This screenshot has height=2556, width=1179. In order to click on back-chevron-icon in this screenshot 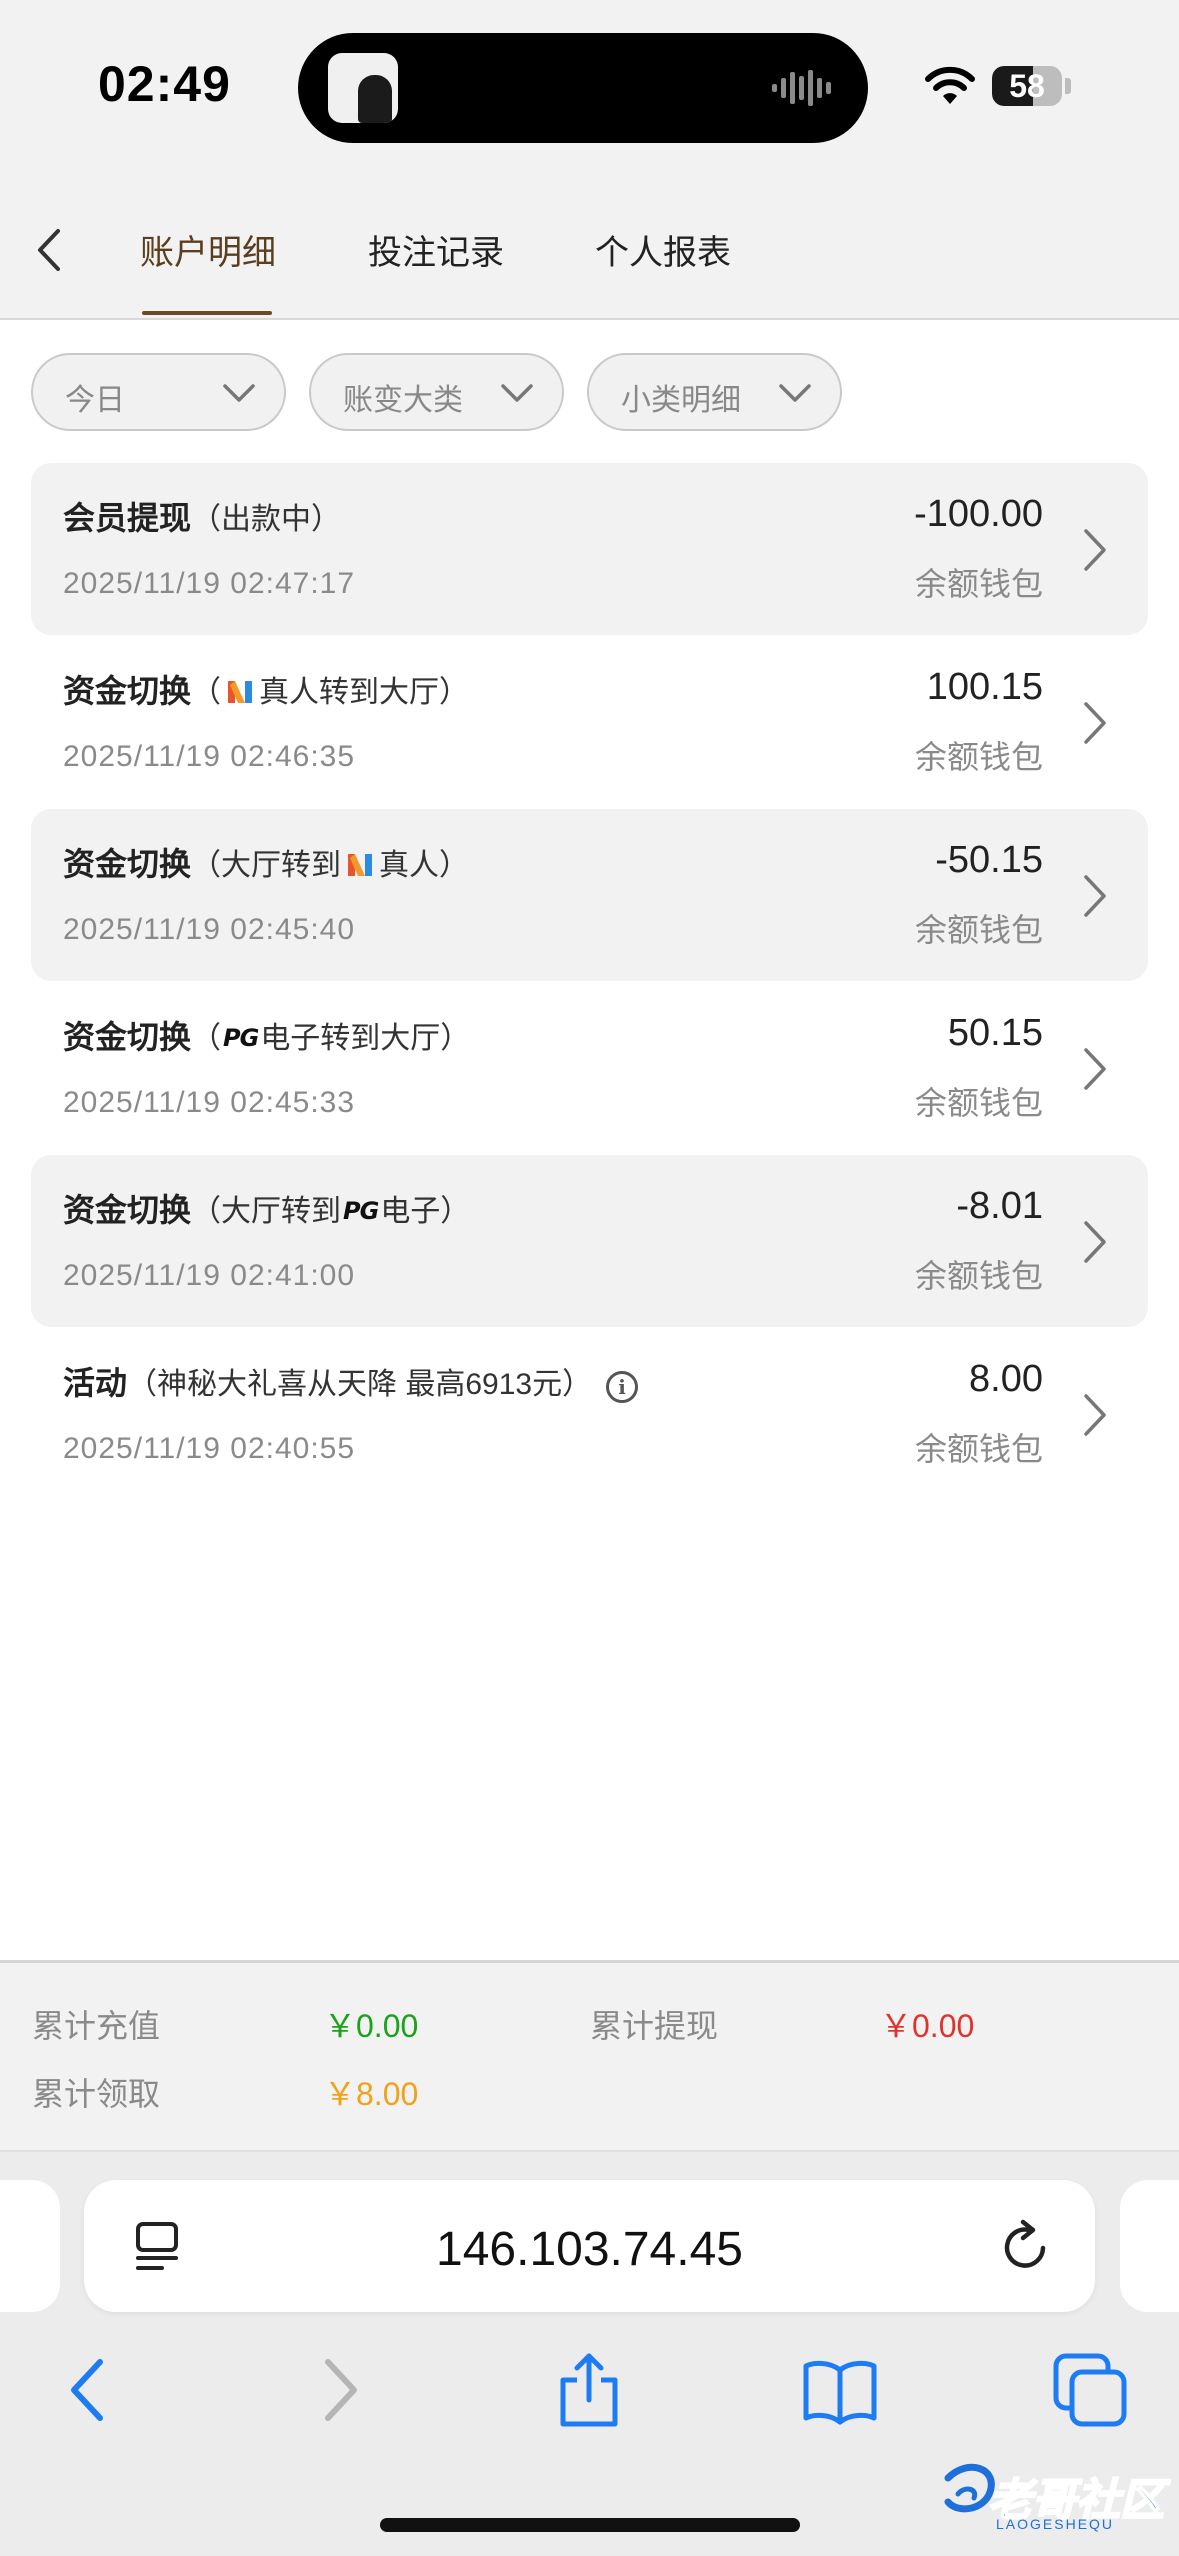, I will do `click(50, 250)`.